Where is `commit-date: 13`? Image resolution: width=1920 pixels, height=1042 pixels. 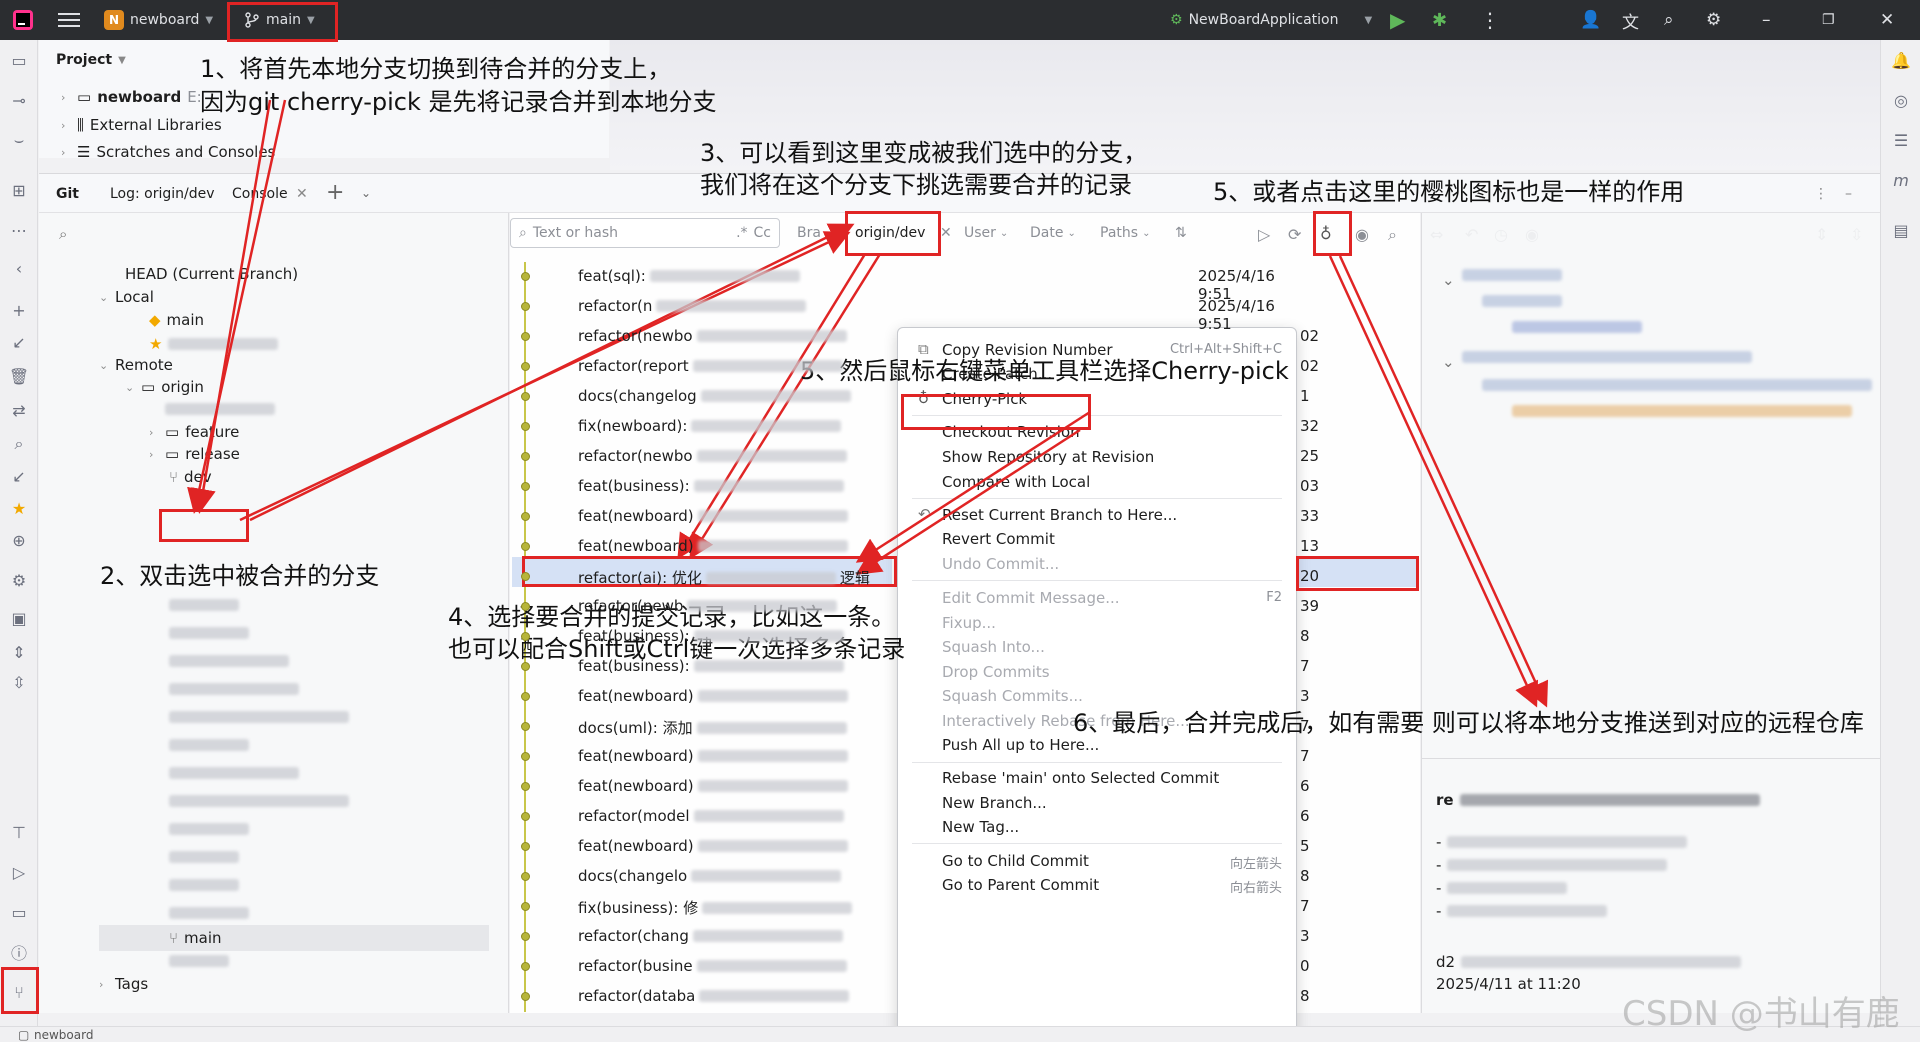 commit-date: 13 is located at coordinates (1310, 546).